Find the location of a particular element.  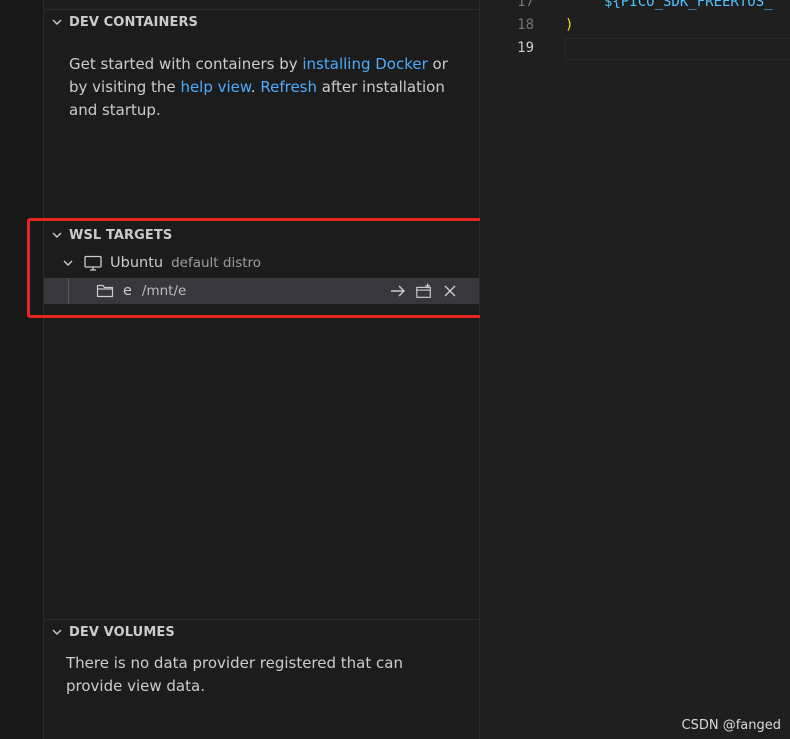

welcome-text: Get started with containers by is located at coordinates (186, 64).